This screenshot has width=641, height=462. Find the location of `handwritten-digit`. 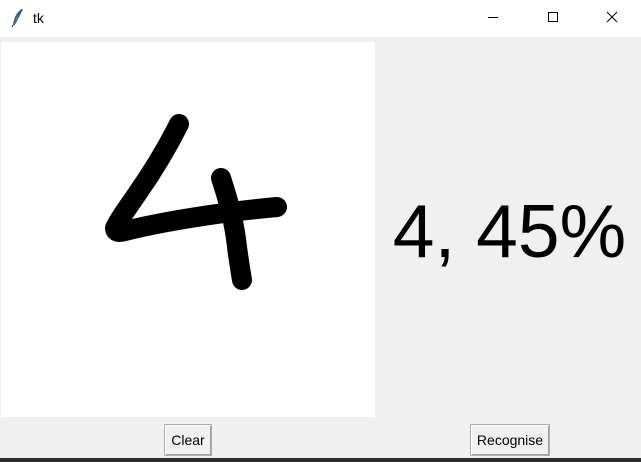

handwritten-digit is located at coordinates (196, 202).